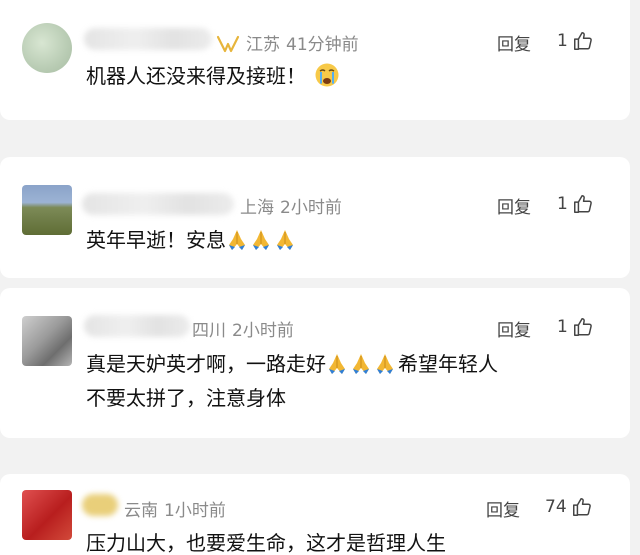 Image resolution: width=640 pixels, height=555 pixels. I want to click on comment-meta: 四川 2小时前, so click(246, 328).